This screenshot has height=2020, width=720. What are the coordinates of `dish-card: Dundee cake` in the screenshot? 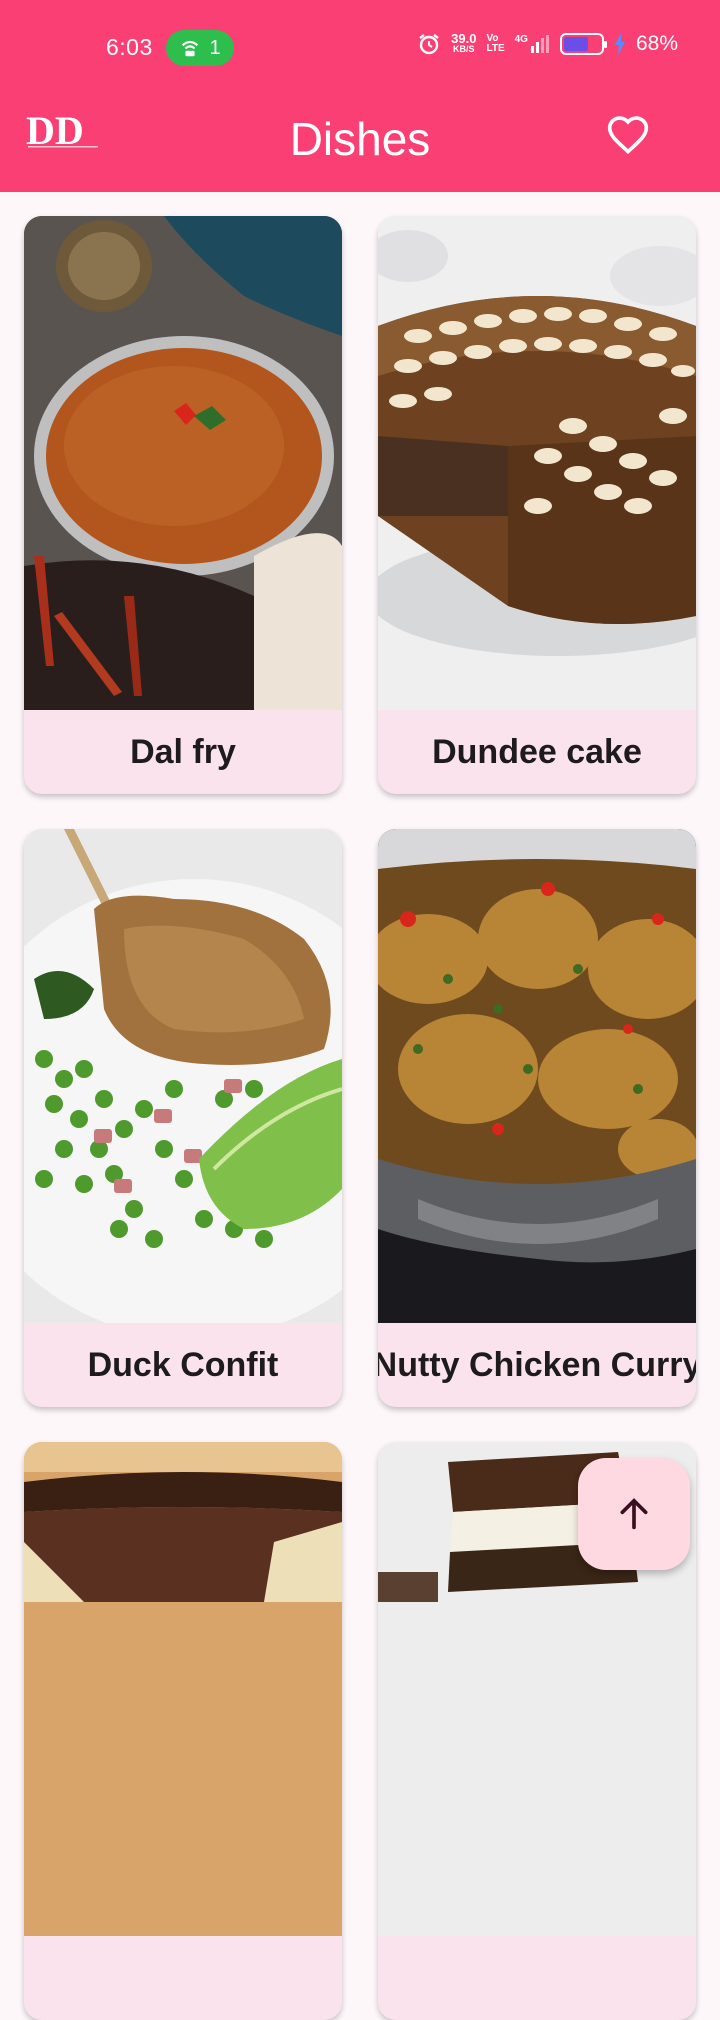 It's located at (537, 505).